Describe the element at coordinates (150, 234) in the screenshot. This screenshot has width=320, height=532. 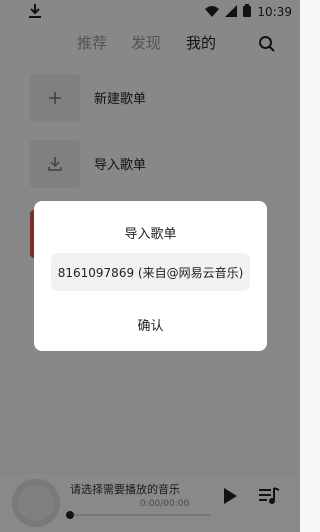
I see `dialog-title: 导入歌单` at that location.